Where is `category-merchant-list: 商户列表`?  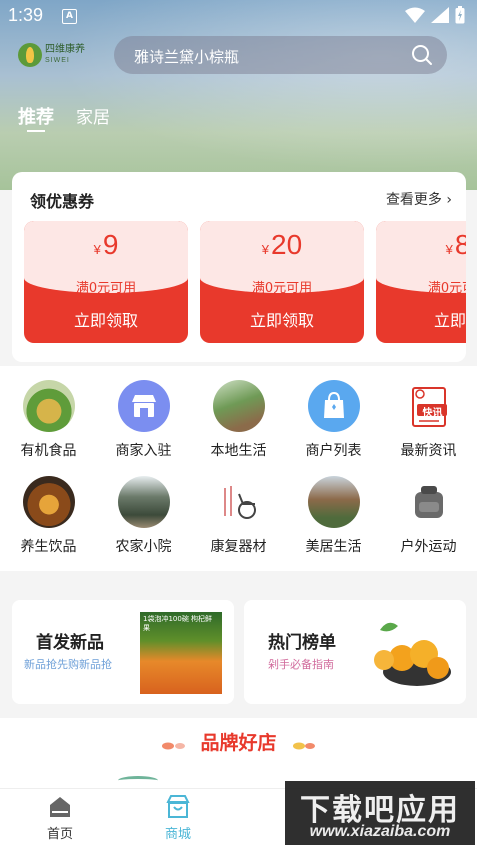 category-merchant-list: 商户列表 is located at coordinates (333, 420).